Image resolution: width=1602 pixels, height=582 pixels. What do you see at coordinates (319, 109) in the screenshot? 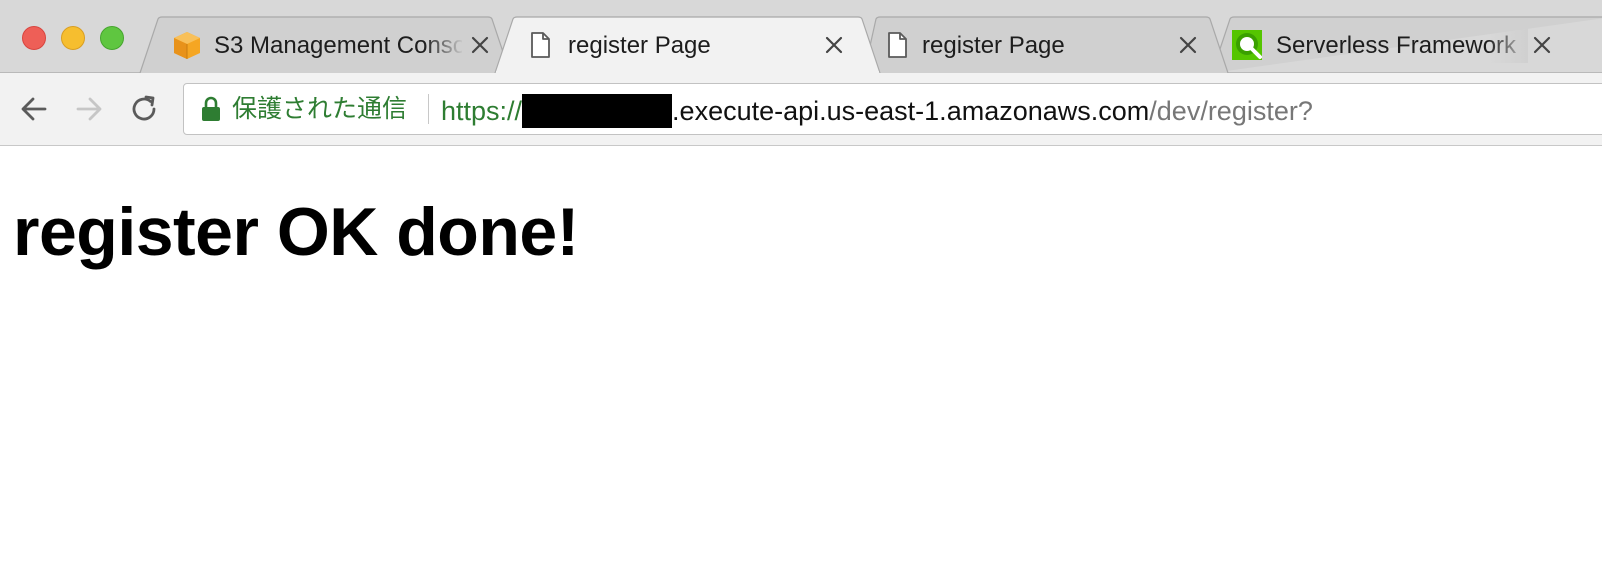
I see `secure-connection-label: 保護された通信` at bounding box center [319, 109].